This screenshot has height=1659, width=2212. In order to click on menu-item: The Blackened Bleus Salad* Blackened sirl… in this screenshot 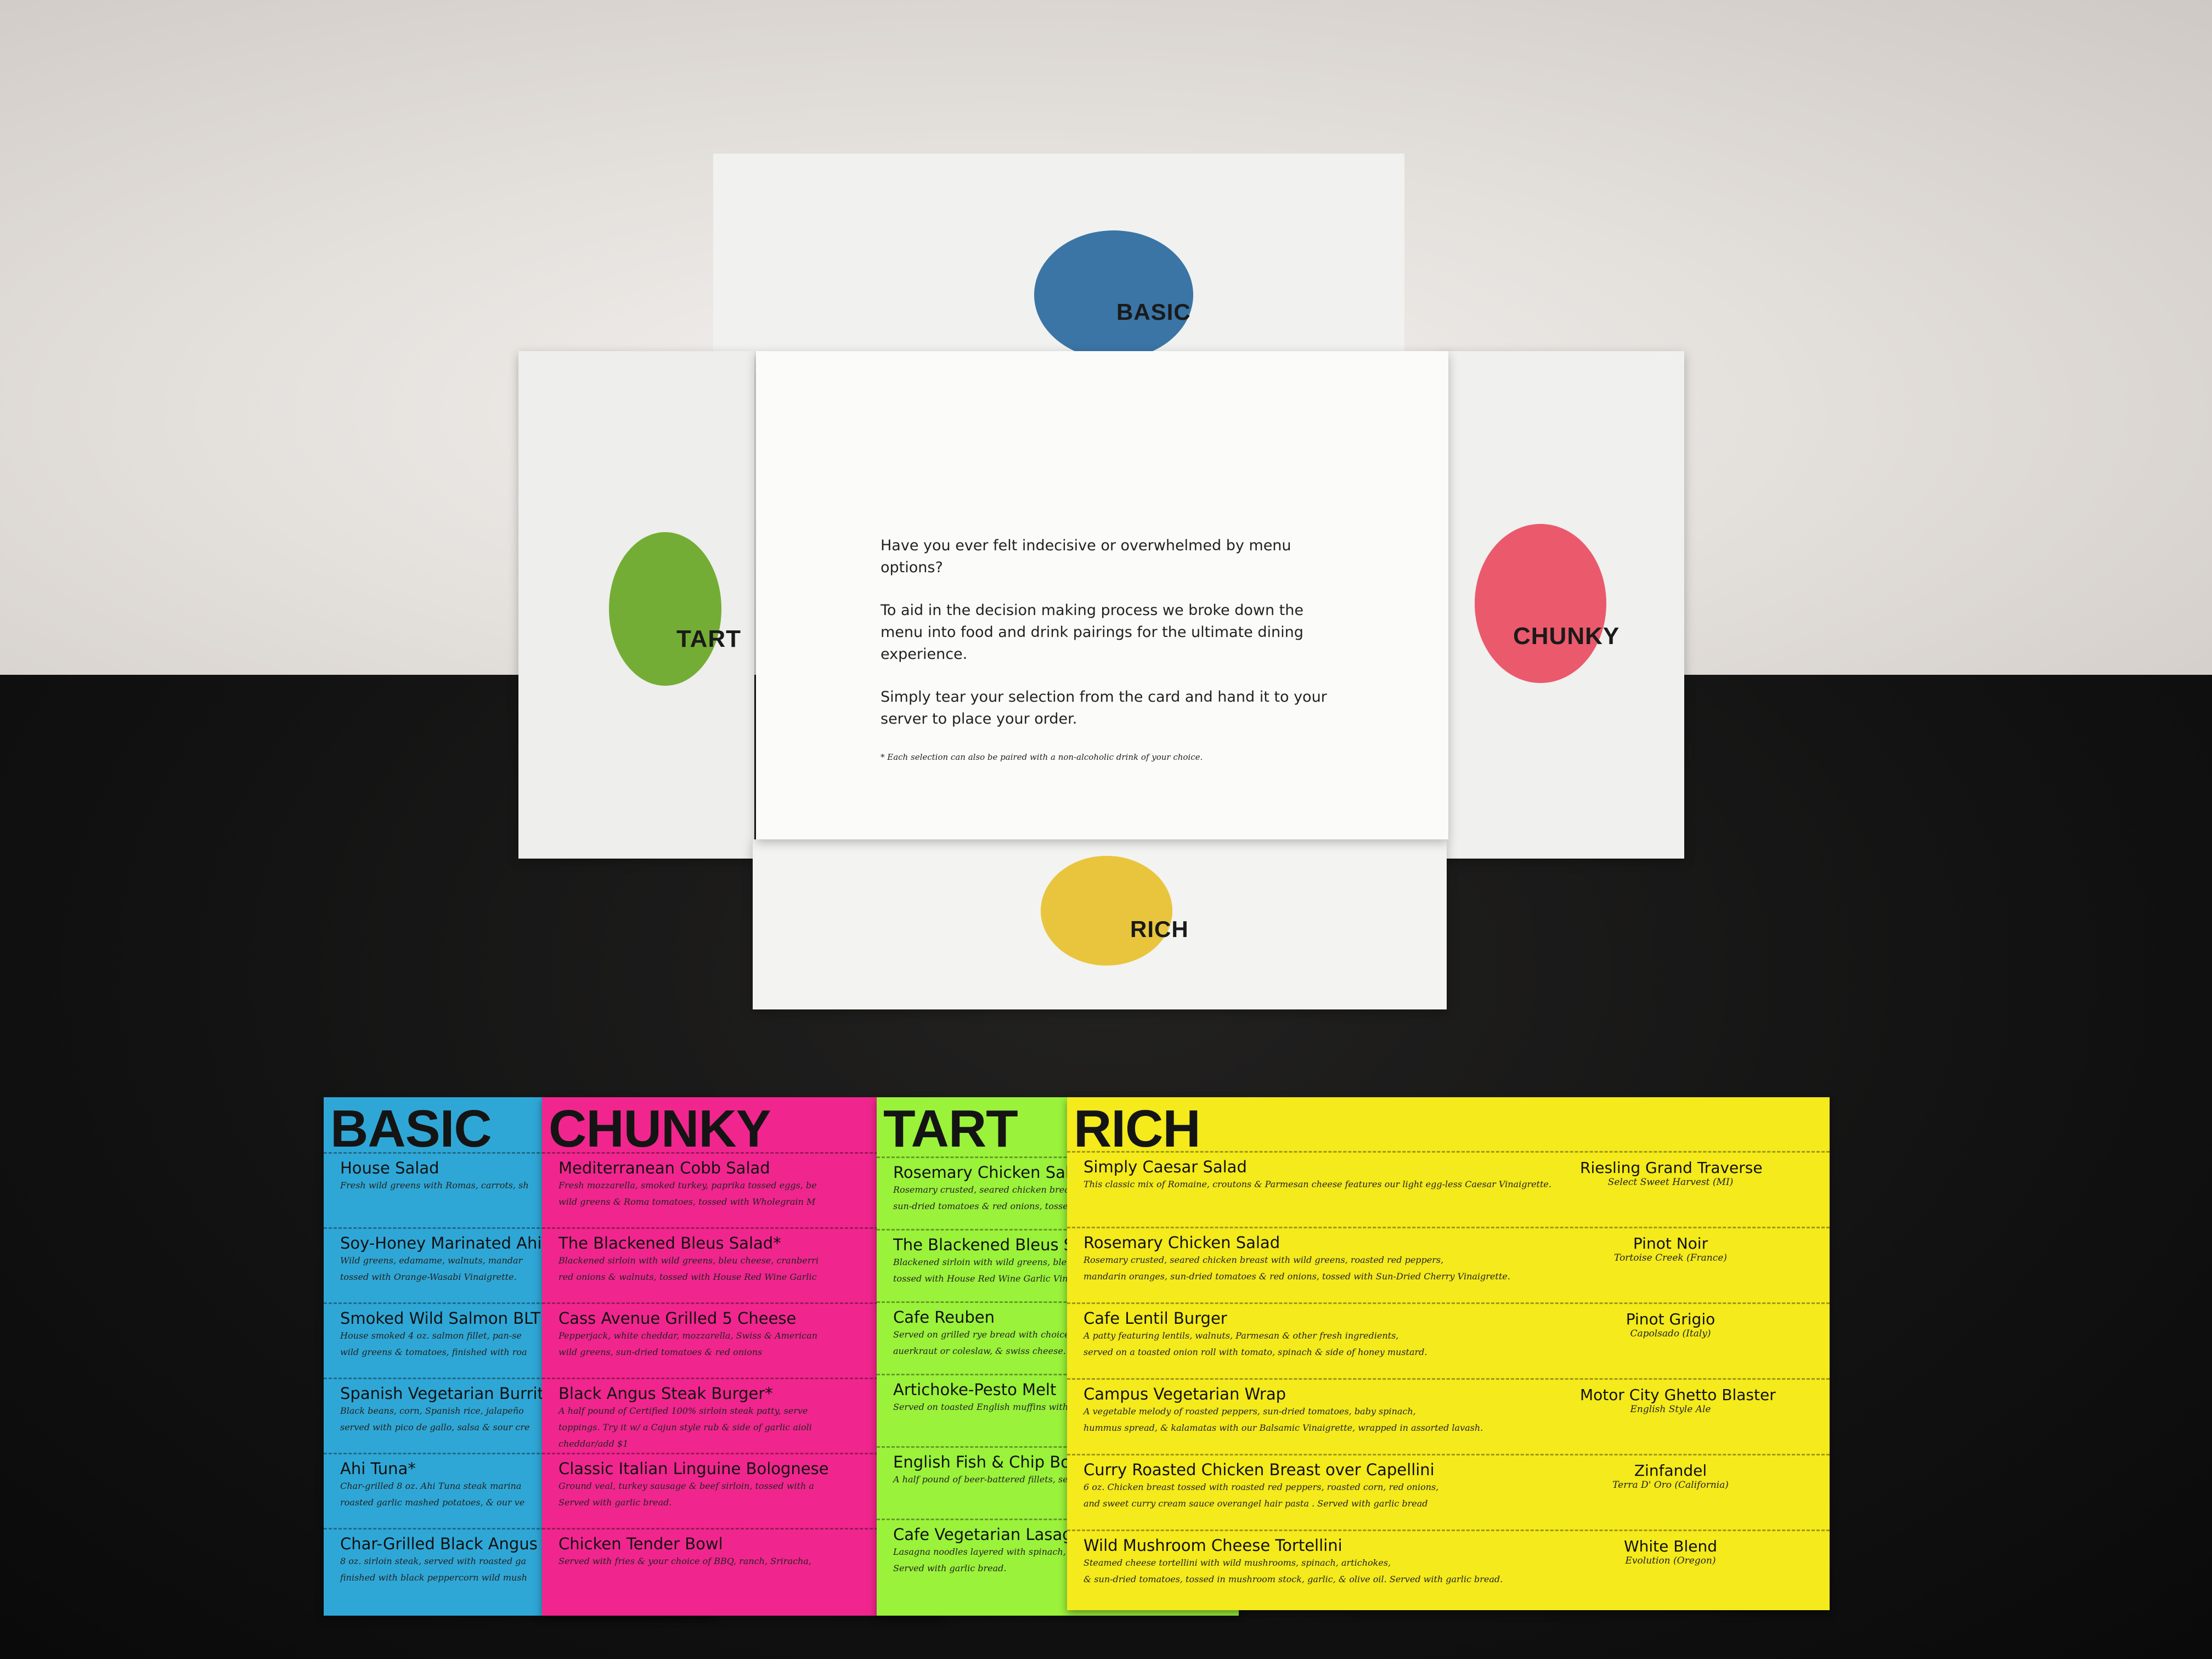, I will do `click(742, 1259)`.